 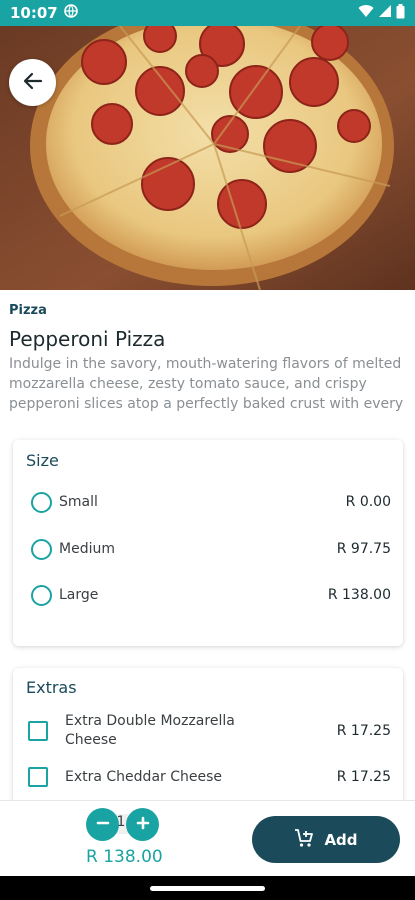 What do you see at coordinates (79, 595) in the screenshot?
I see `size-option-label: Large` at bounding box center [79, 595].